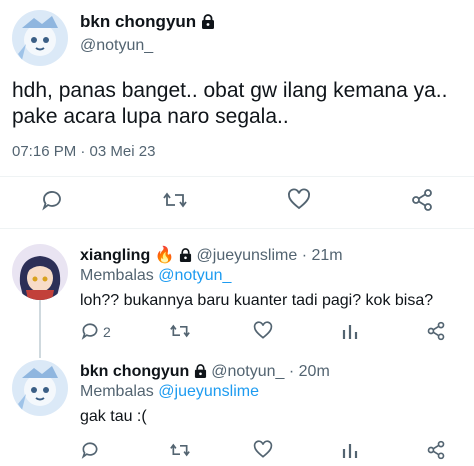 This screenshot has height=466, width=474. Describe the element at coordinates (113, 416) in the screenshot. I see `reply2-text: gak tau :(` at that location.